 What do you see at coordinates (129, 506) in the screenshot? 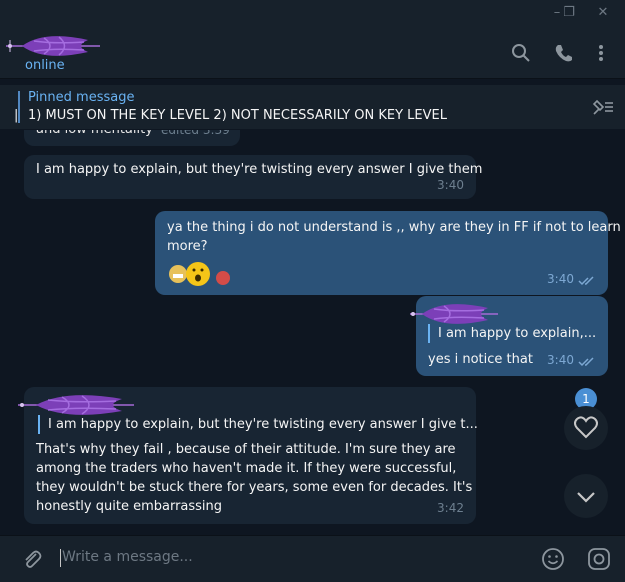
I see `message-text-line: honestly quite embarrassing` at bounding box center [129, 506].